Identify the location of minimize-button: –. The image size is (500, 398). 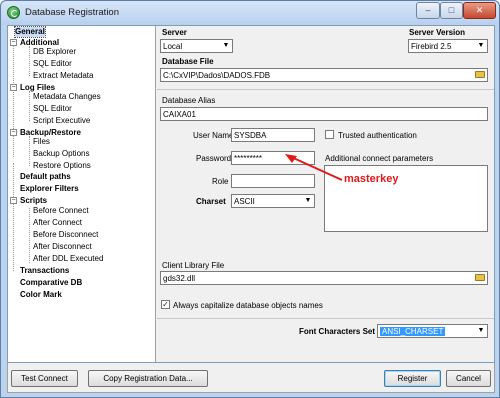
(428, 10).